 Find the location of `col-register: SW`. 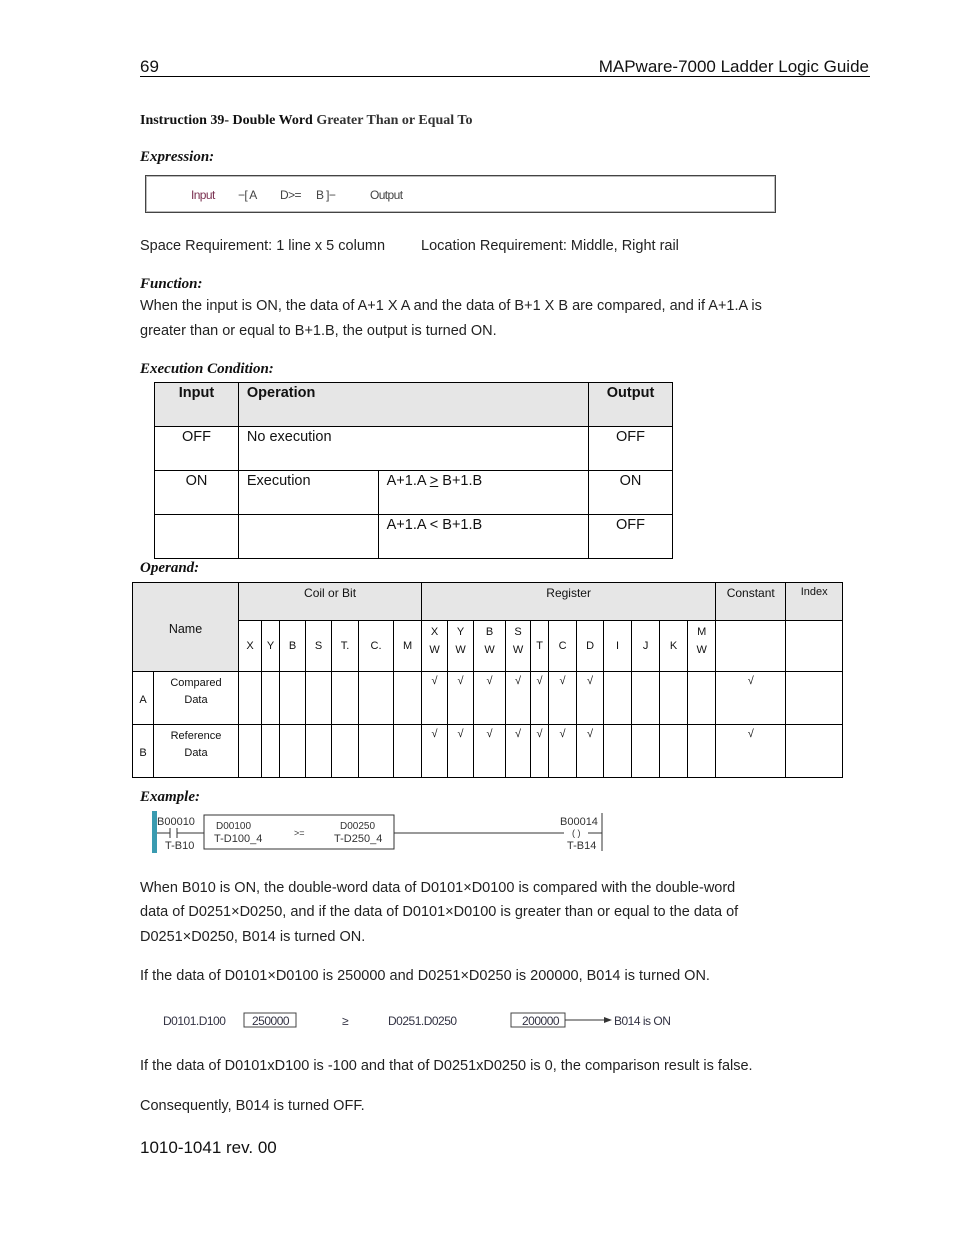

col-register: SW is located at coordinates (518, 646).